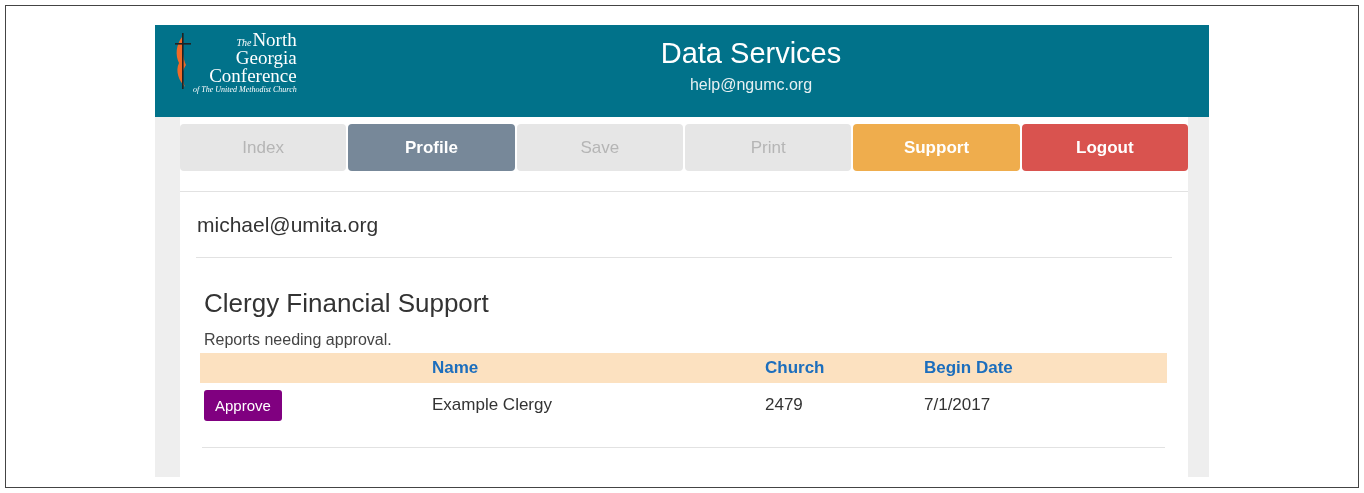 This screenshot has width=1364, height=493. What do you see at coordinates (1104, 147) in the screenshot?
I see `nav-button: Logout` at bounding box center [1104, 147].